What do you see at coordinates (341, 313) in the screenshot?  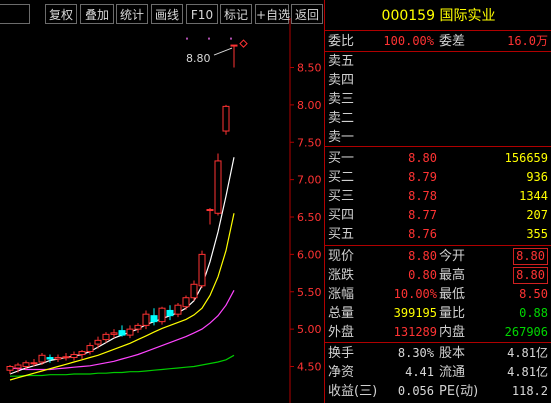 I see `zongliang-label: 总量` at bounding box center [341, 313].